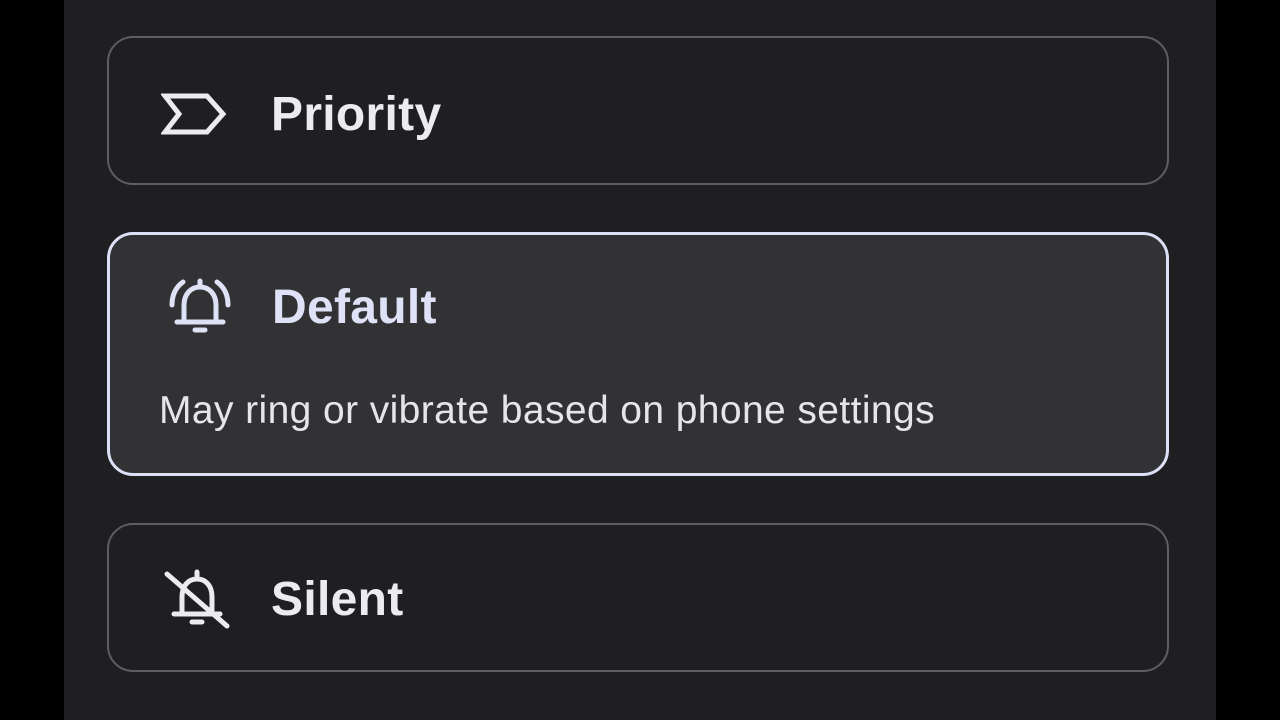 This screenshot has width=1280, height=720. What do you see at coordinates (199, 599) in the screenshot?
I see `bell-off-icon` at bounding box center [199, 599].